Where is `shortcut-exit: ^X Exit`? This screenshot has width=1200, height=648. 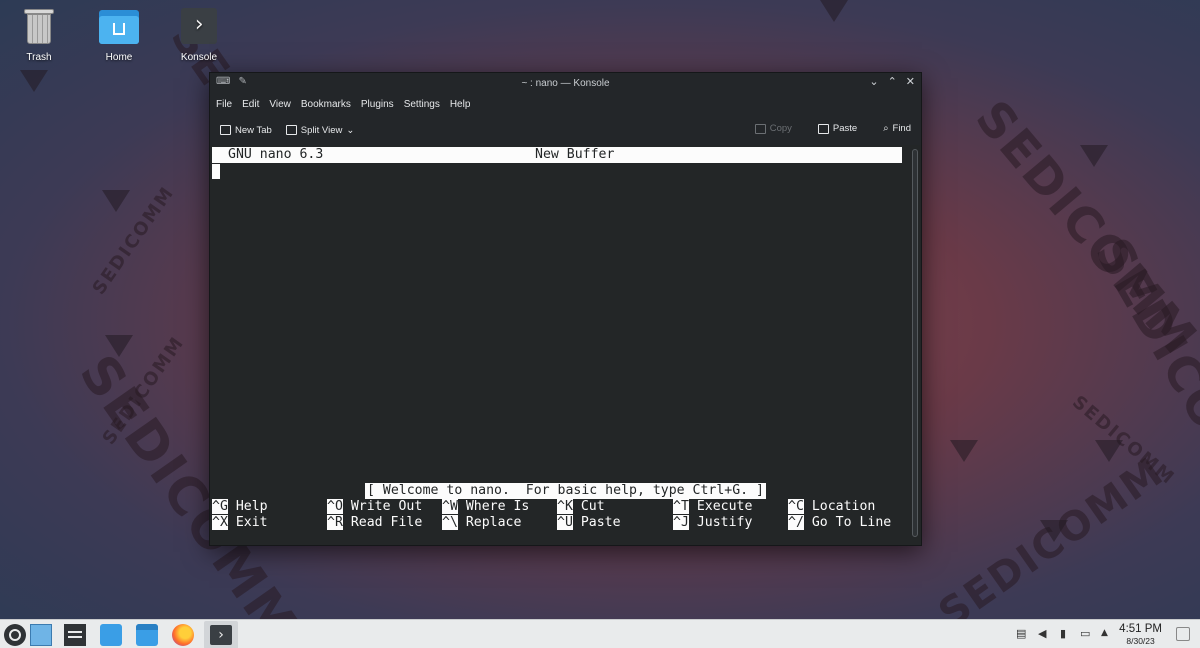 shortcut-exit: ^X Exit is located at coordinates (240, 522).